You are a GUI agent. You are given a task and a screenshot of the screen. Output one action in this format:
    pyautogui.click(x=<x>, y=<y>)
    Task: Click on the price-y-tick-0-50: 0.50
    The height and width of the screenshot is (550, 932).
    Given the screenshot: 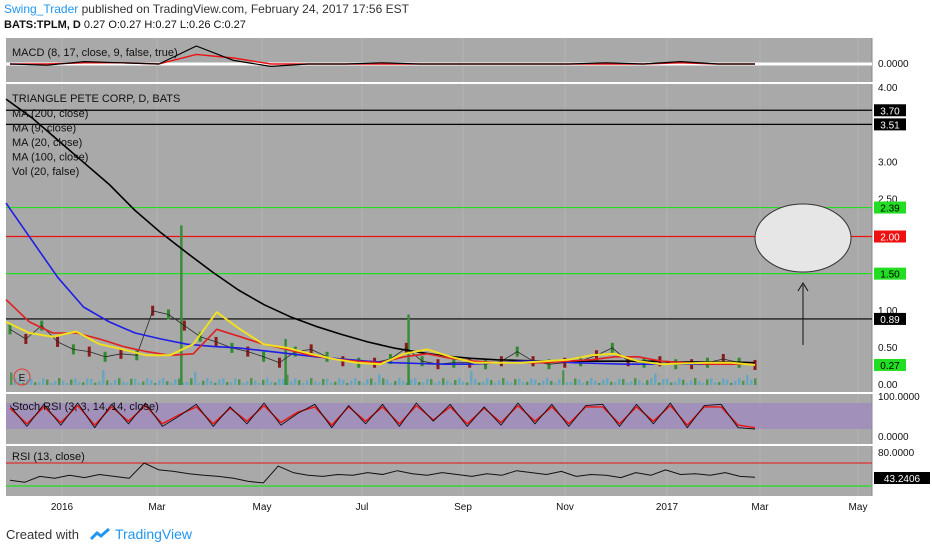 What is the action you would take?
    pyautogui.click(x=888, y=348)
    